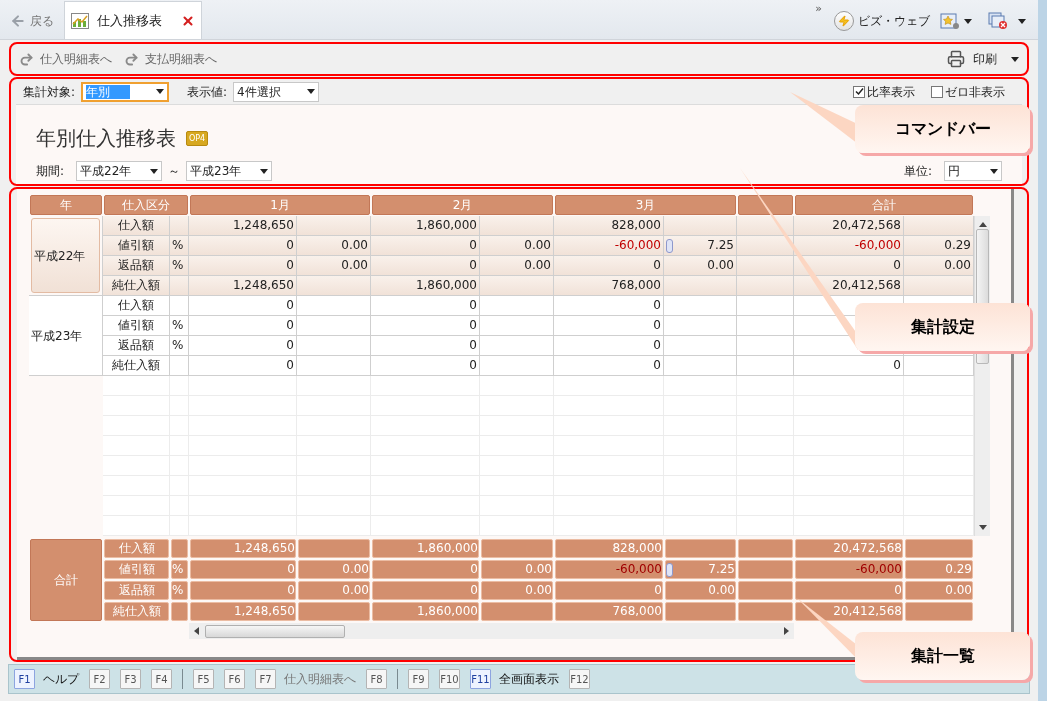 This screenshot has height=701, width=1047. Describe the element at coordinates (276, 91) in the screenshot. I see `display-select: 4件選択` at that location.